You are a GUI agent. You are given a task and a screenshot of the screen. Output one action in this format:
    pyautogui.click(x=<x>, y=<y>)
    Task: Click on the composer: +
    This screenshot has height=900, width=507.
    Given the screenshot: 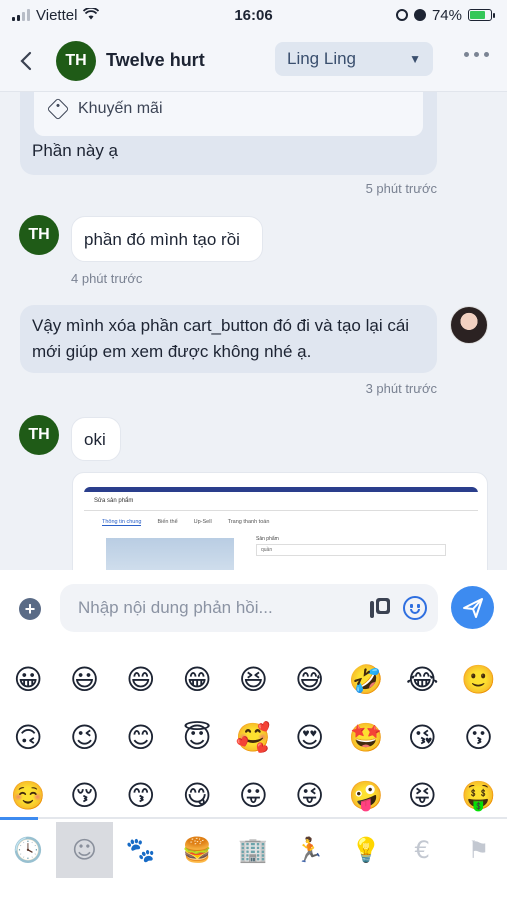 What is the action you would take?
    pyautogui.click(x=253, y=606)
    